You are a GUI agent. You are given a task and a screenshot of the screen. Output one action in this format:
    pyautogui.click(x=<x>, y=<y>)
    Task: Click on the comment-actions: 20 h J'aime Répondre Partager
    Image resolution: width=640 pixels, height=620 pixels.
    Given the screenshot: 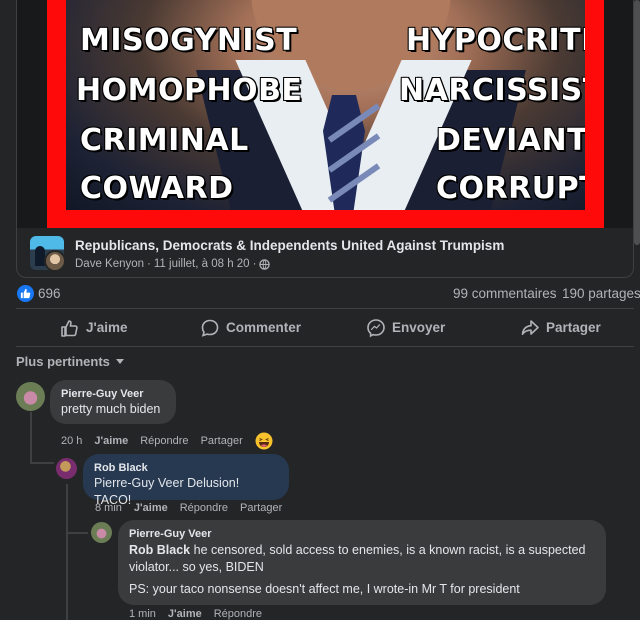 What is the action you would take?
    pyautogui.click(x=167, y=441)
    